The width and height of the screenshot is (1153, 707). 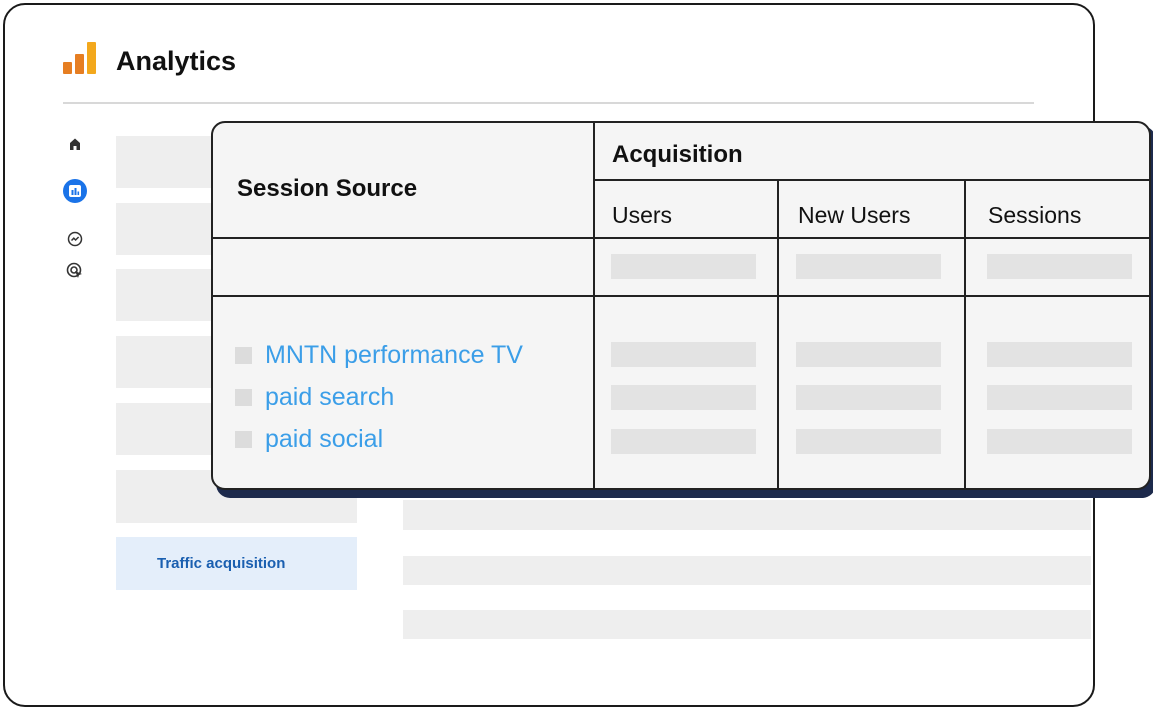 I want to click on table-row: paid search, so click(x=314, y=397).